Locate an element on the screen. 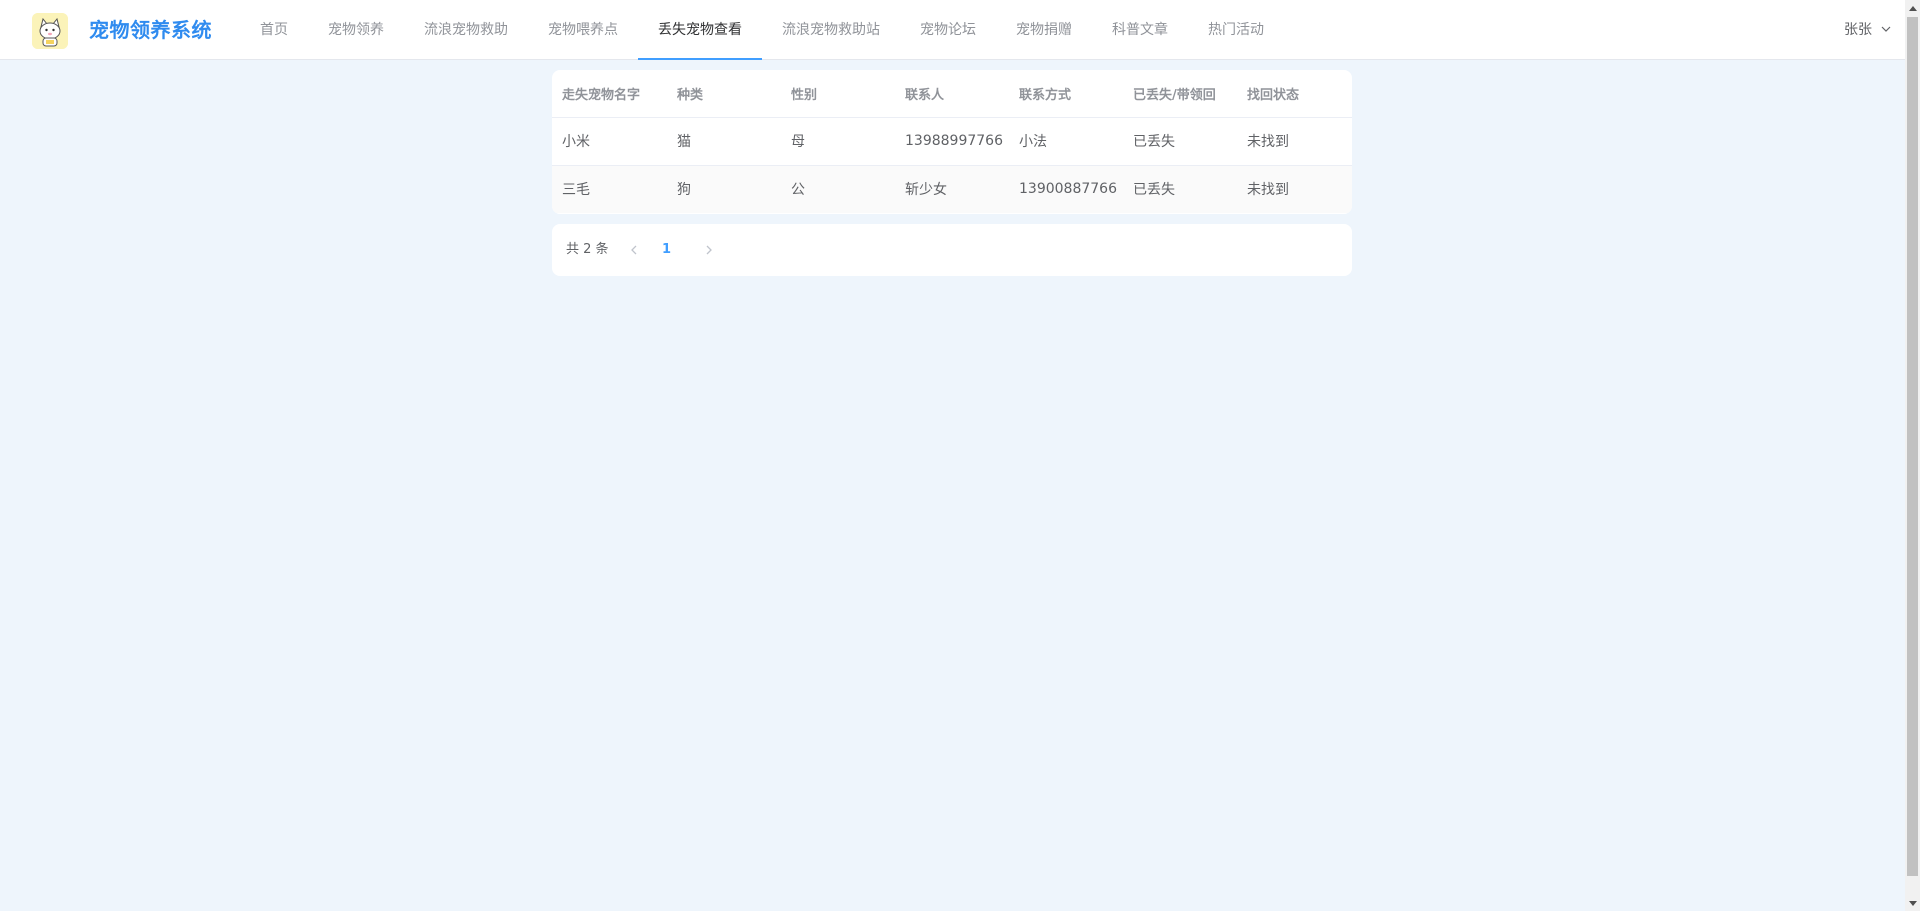 The height and width of the screenshot is (911, 1920). column-header: 联系人 is located at coordinates (952, 94).